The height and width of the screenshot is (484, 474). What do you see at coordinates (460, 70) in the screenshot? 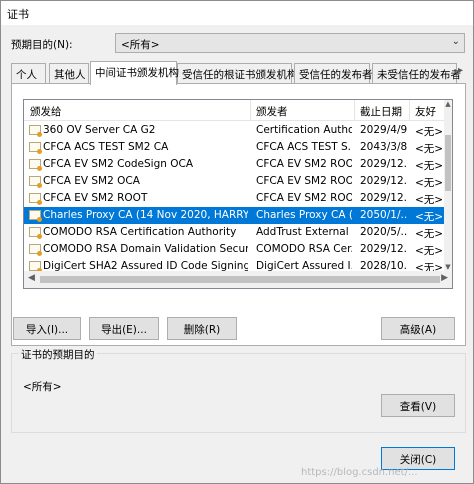
I see `tab-scroll-right-icon: ▸` at bounding box center [460, 70].